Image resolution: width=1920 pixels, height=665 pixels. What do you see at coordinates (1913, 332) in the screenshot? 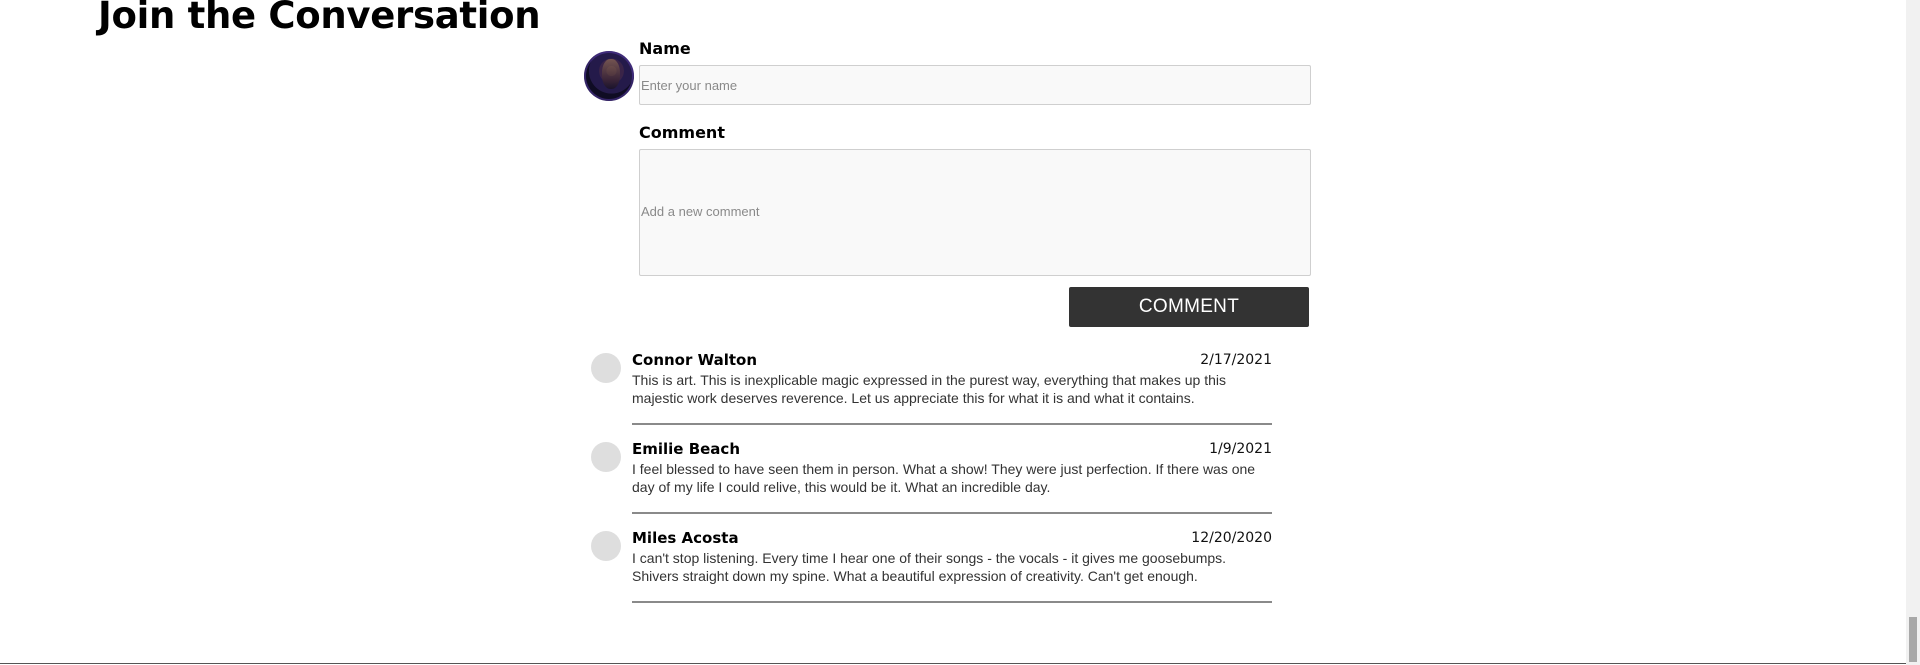
I see `page-scrollbar` at bounding box center [1913, 332].